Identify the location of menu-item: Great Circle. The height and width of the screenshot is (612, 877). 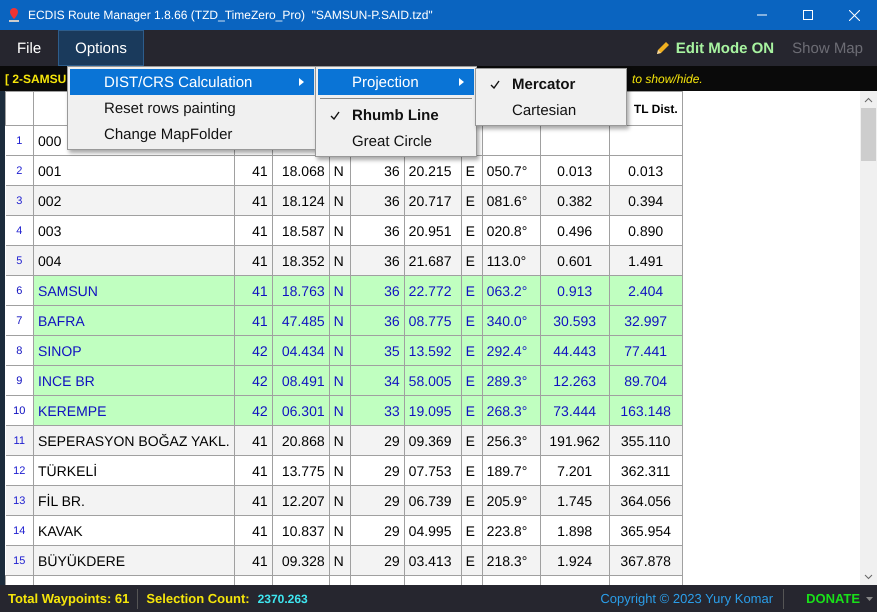
(396, 141).